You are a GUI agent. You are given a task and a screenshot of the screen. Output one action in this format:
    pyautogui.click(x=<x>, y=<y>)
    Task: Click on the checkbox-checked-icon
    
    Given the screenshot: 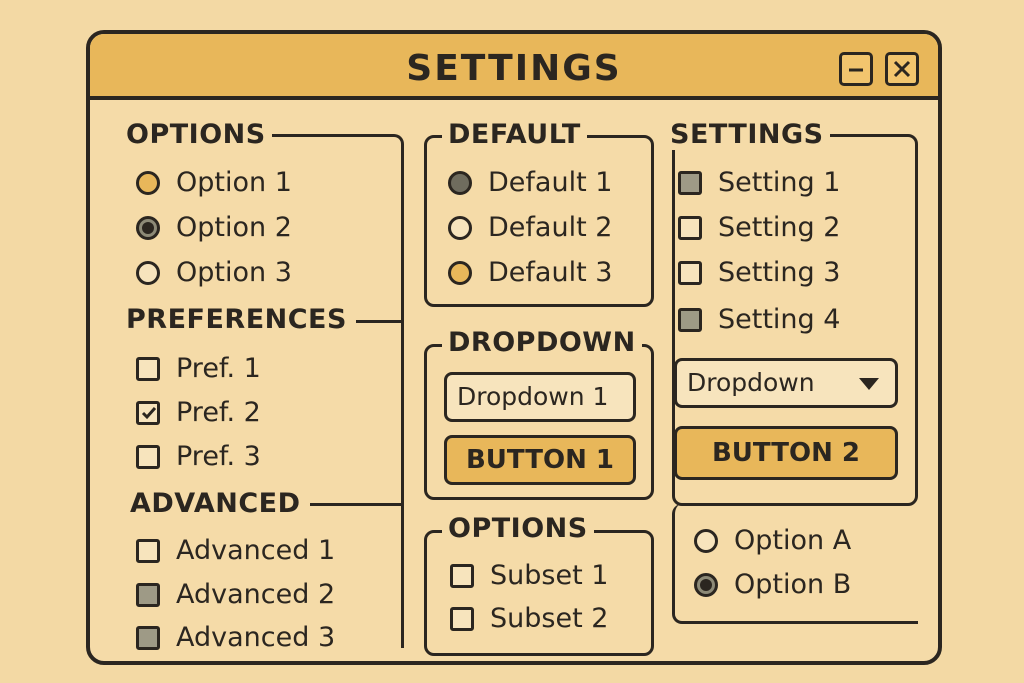 What is the action you would take?
    pyautogui.click(x=148, y=413)
    